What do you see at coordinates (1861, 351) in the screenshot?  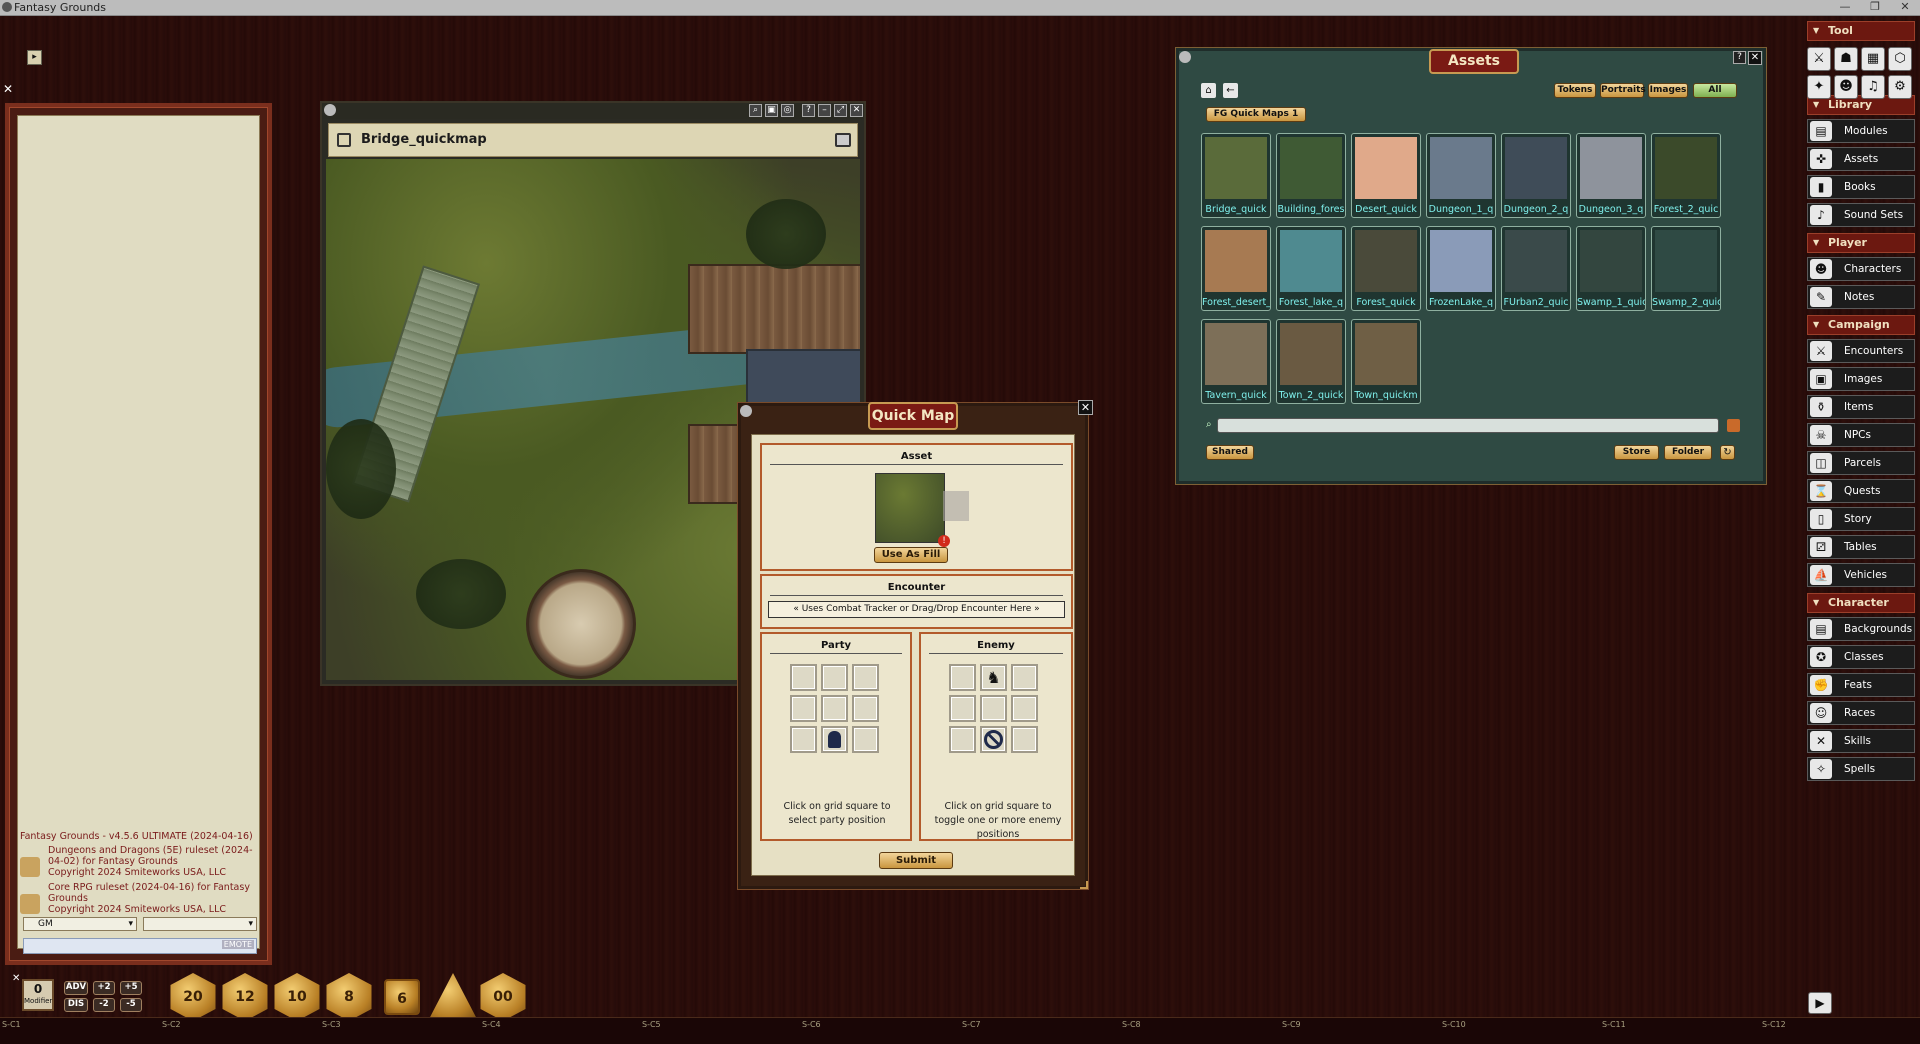 I see `sidebar-item-encounters: ⚔ Encounters` at bounding box center [1861, 351].